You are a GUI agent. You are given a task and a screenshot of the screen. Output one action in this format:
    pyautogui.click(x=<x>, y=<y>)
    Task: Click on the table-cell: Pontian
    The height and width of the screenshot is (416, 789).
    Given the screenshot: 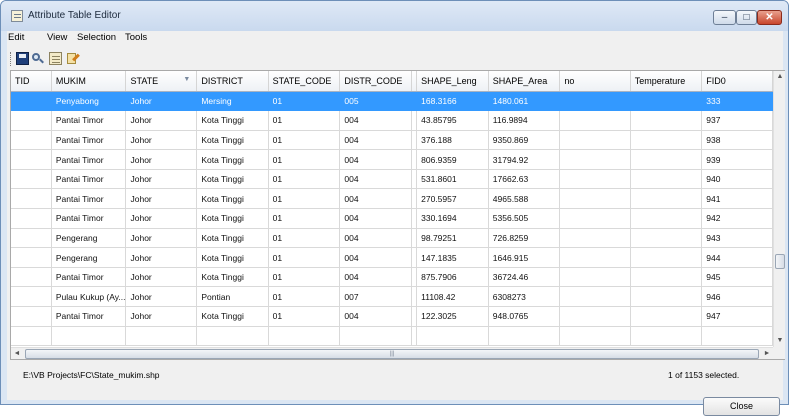 What is the action you would take?
    pyautogui.click(x=232, y=297)
    